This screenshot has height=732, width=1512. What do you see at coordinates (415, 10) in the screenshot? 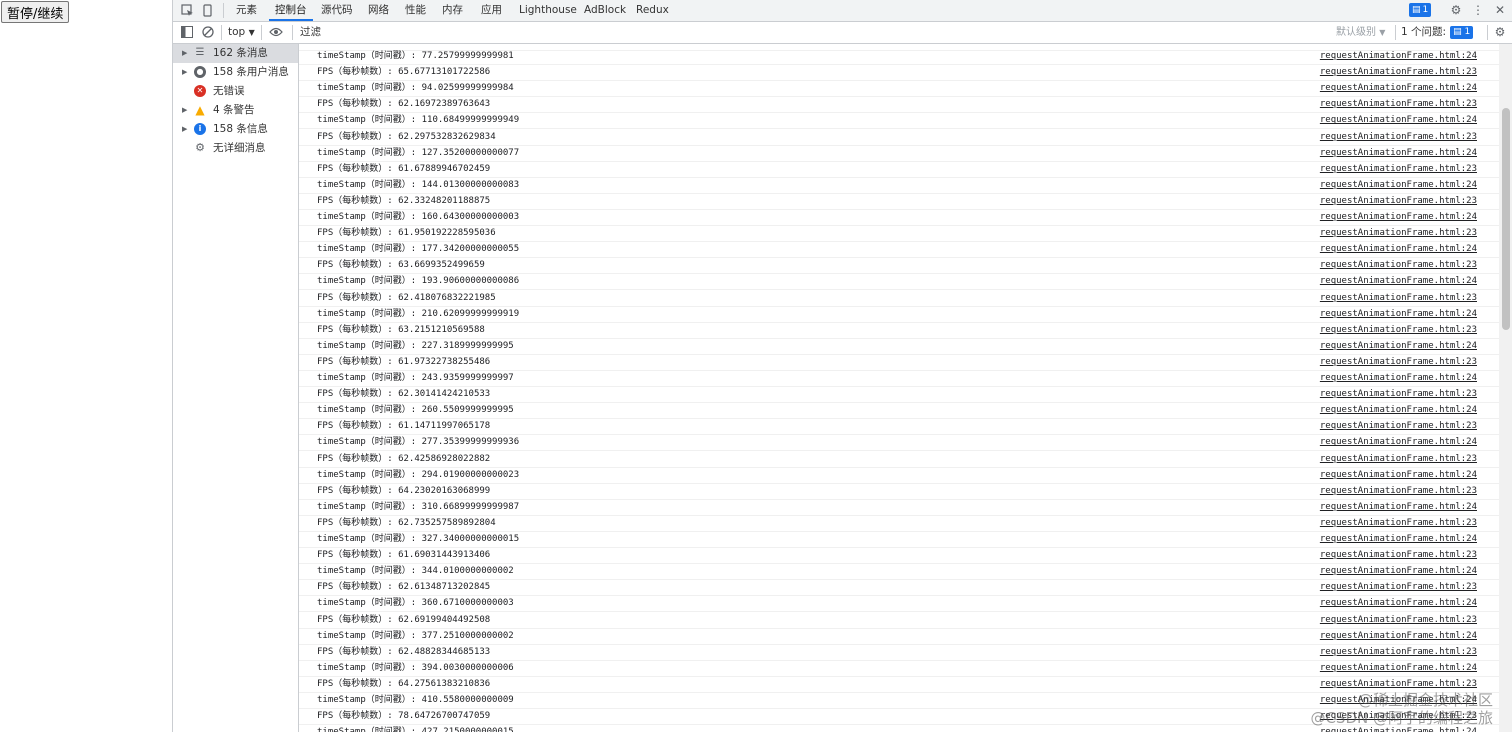
I see `tab-4: 性能` at bounding box center [415, 10].